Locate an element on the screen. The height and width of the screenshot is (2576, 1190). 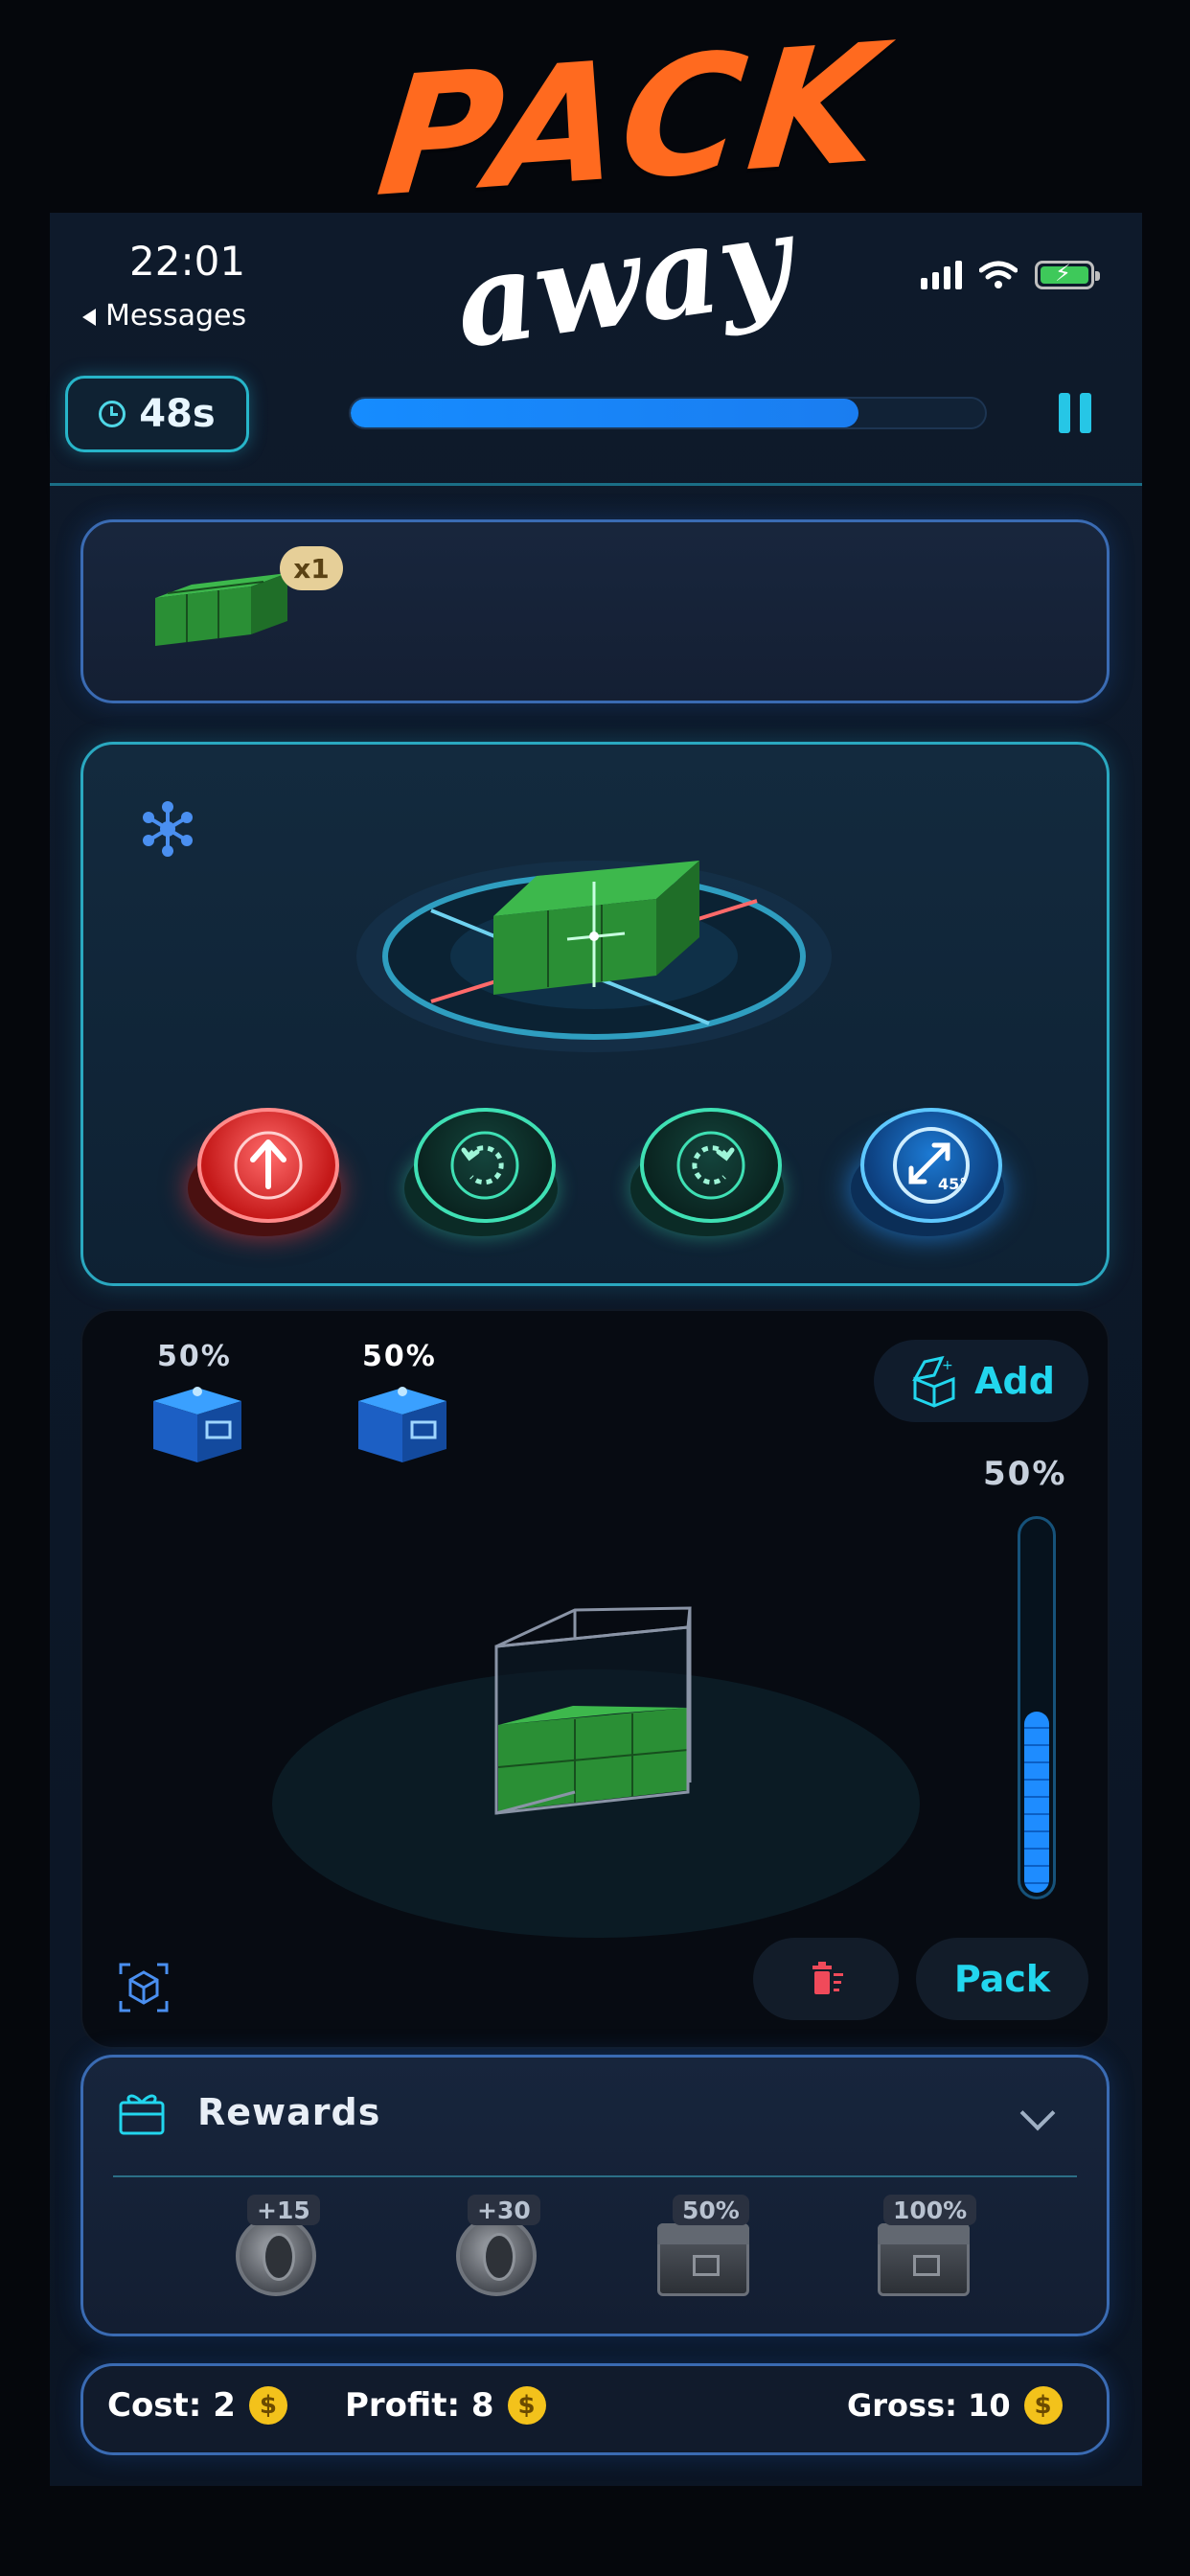
battery-charging-icon: ⚡ is located at coordinates (1068, 275).